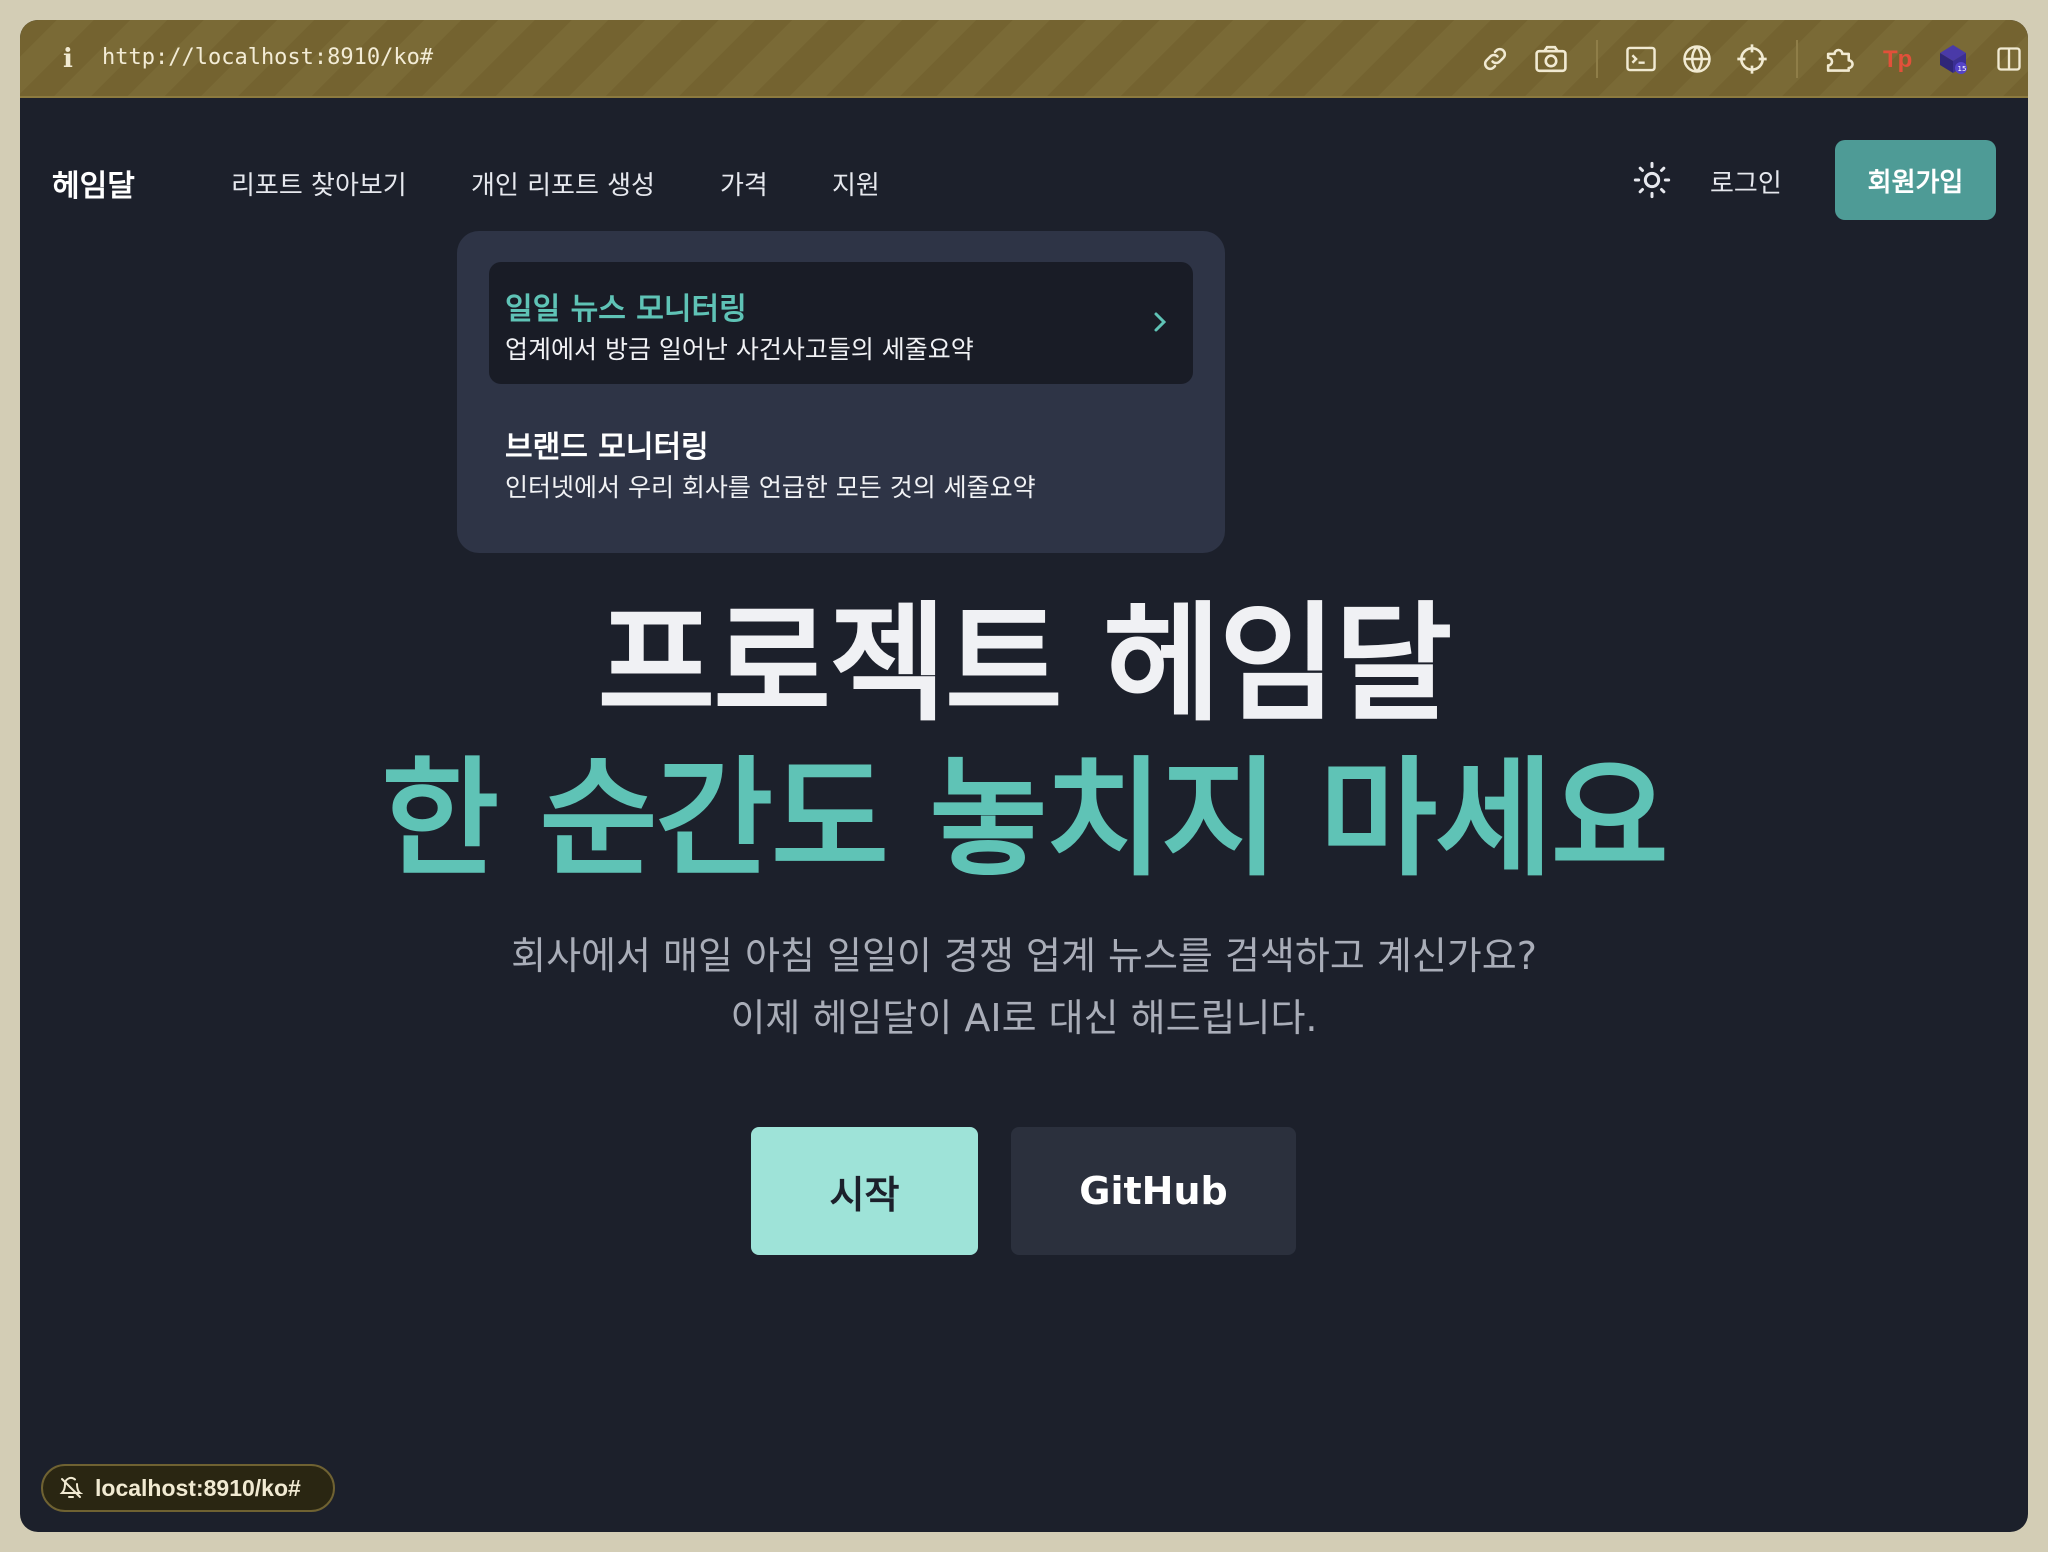 This screenshot has height=1552, width=2048. Describe the element at coordinates (1160, 322) in the screenshot. I see `chevron-right-icon` at that location.